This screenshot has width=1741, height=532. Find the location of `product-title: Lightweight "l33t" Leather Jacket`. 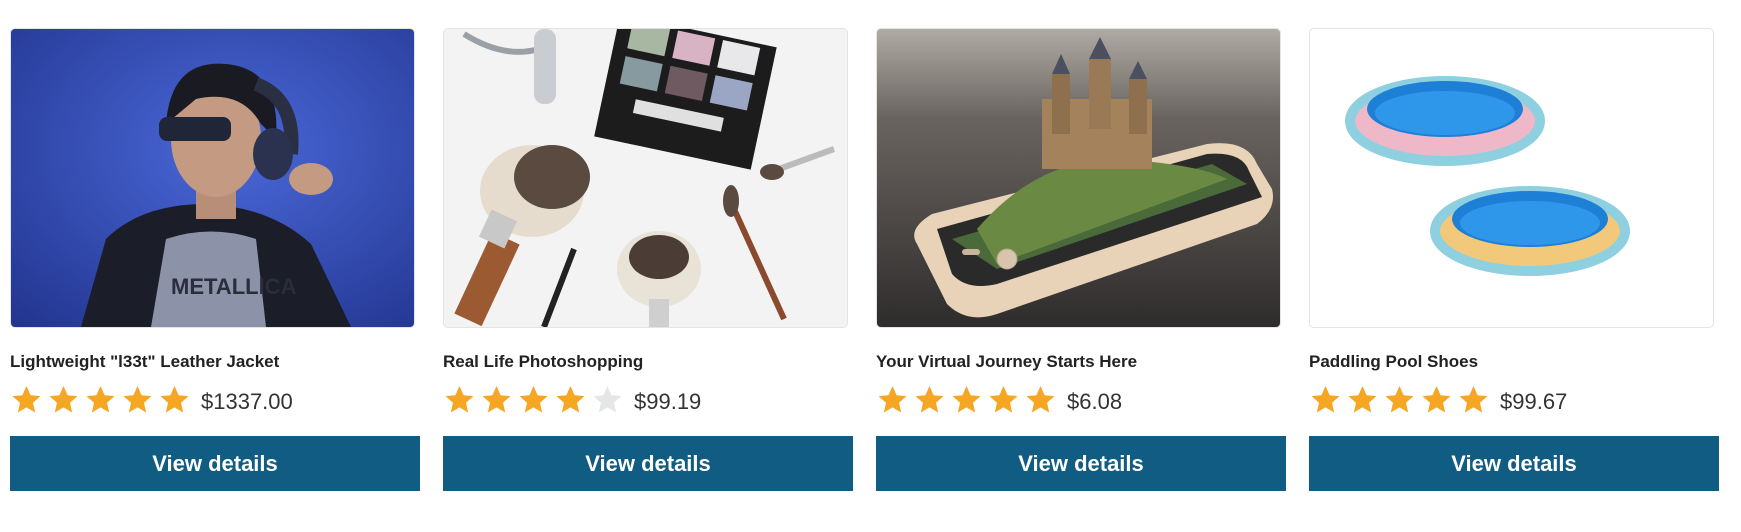

product-title: Lightweight "l33t" Leather Jacket is located at coordinates (215, 362).